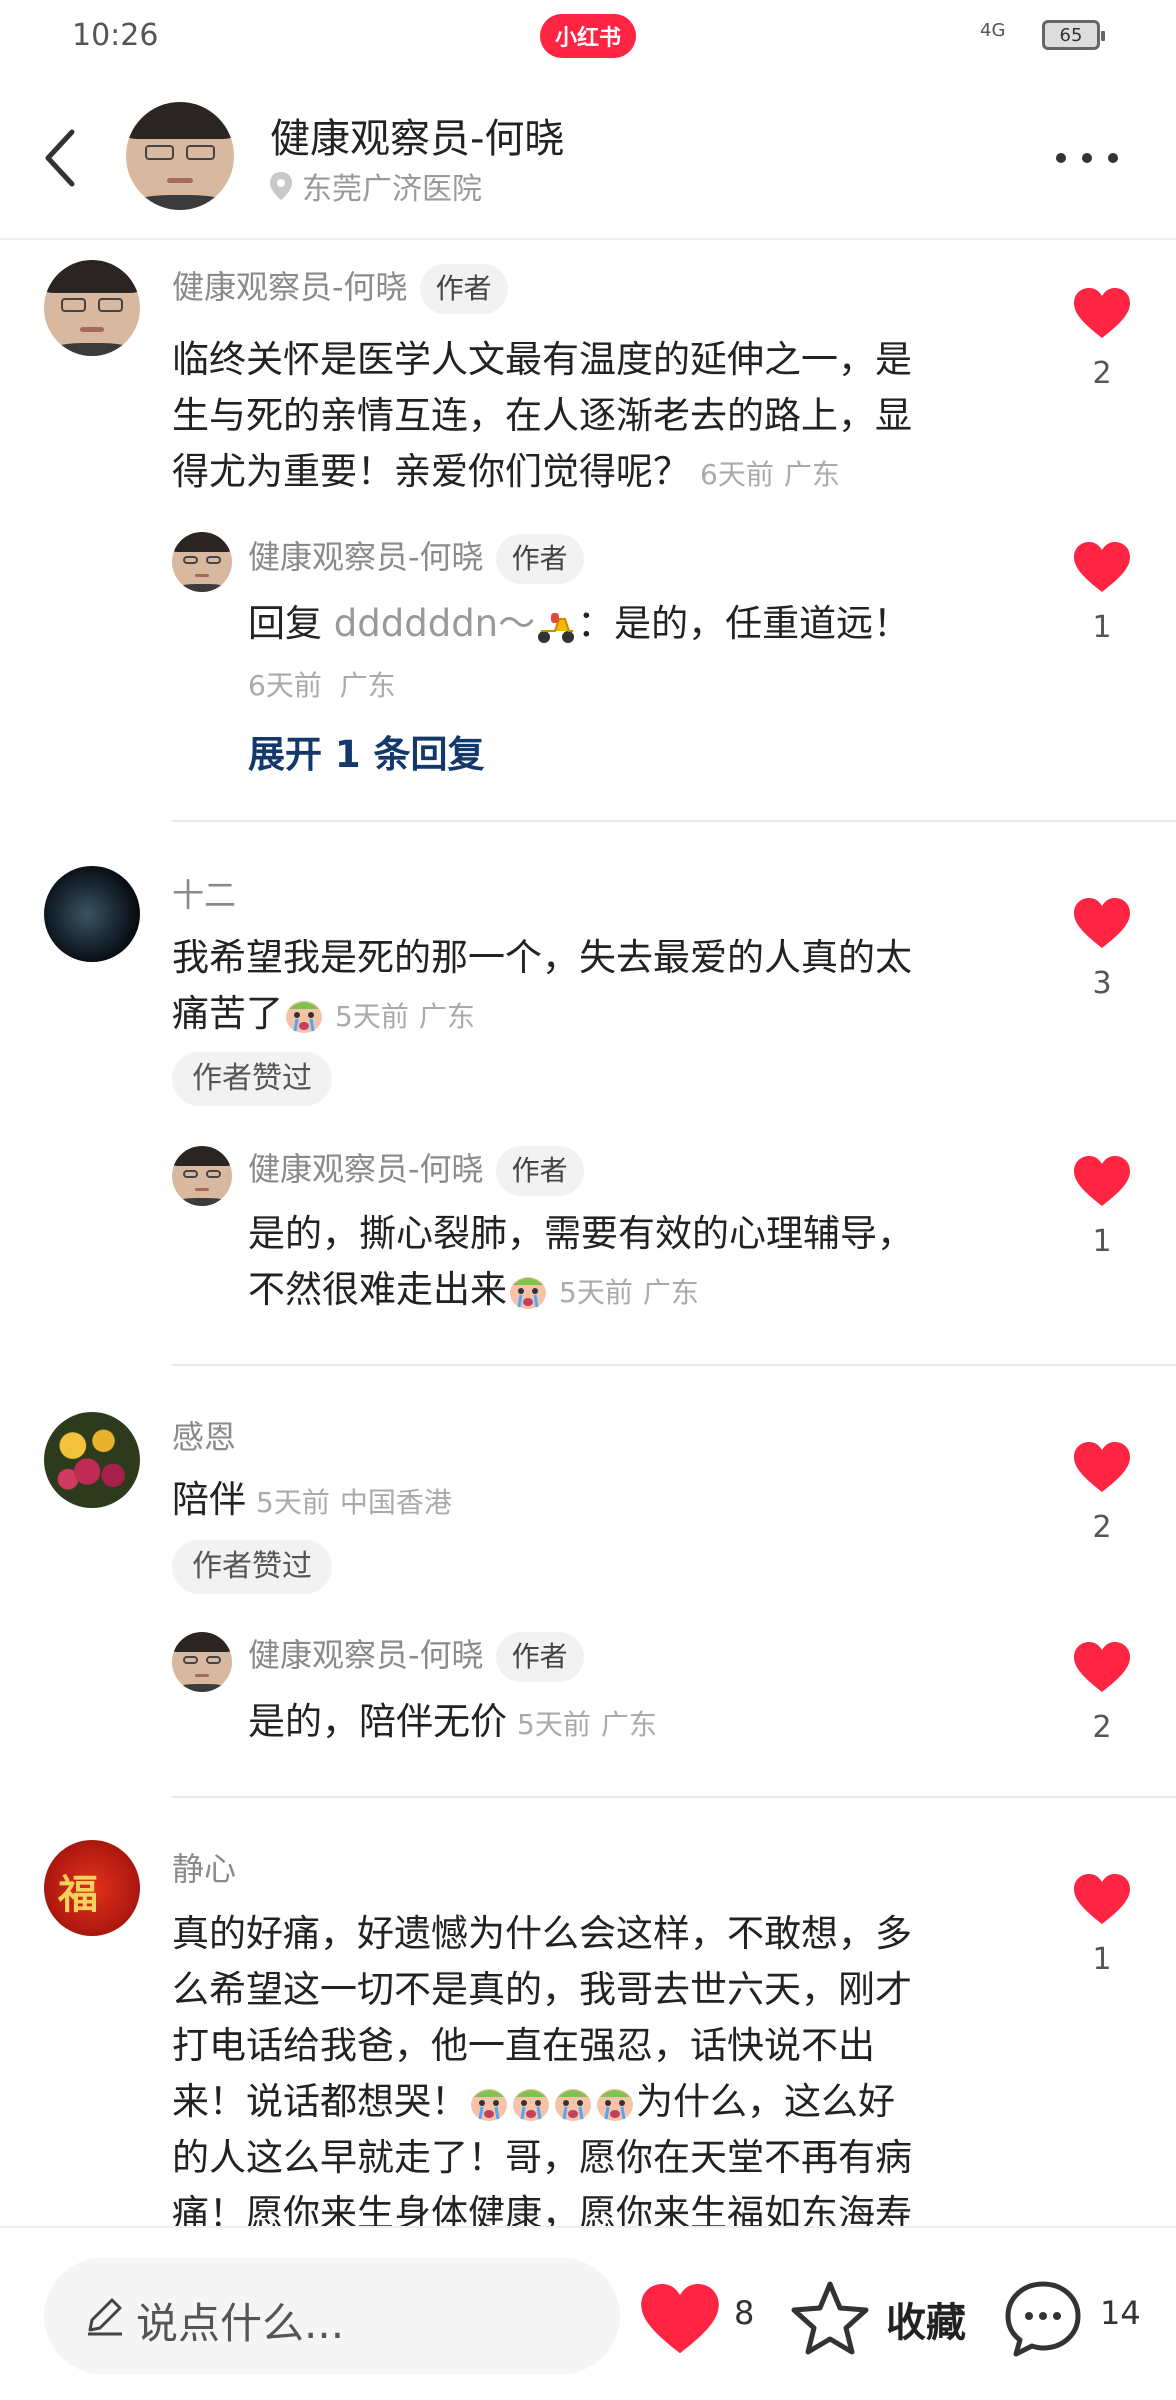 The image size is (1176, 2400). Describe the element at coordinates (602, 1501) in the screenshot. I see `comment-text: 陪伴 5天前 中国香港` at that location.